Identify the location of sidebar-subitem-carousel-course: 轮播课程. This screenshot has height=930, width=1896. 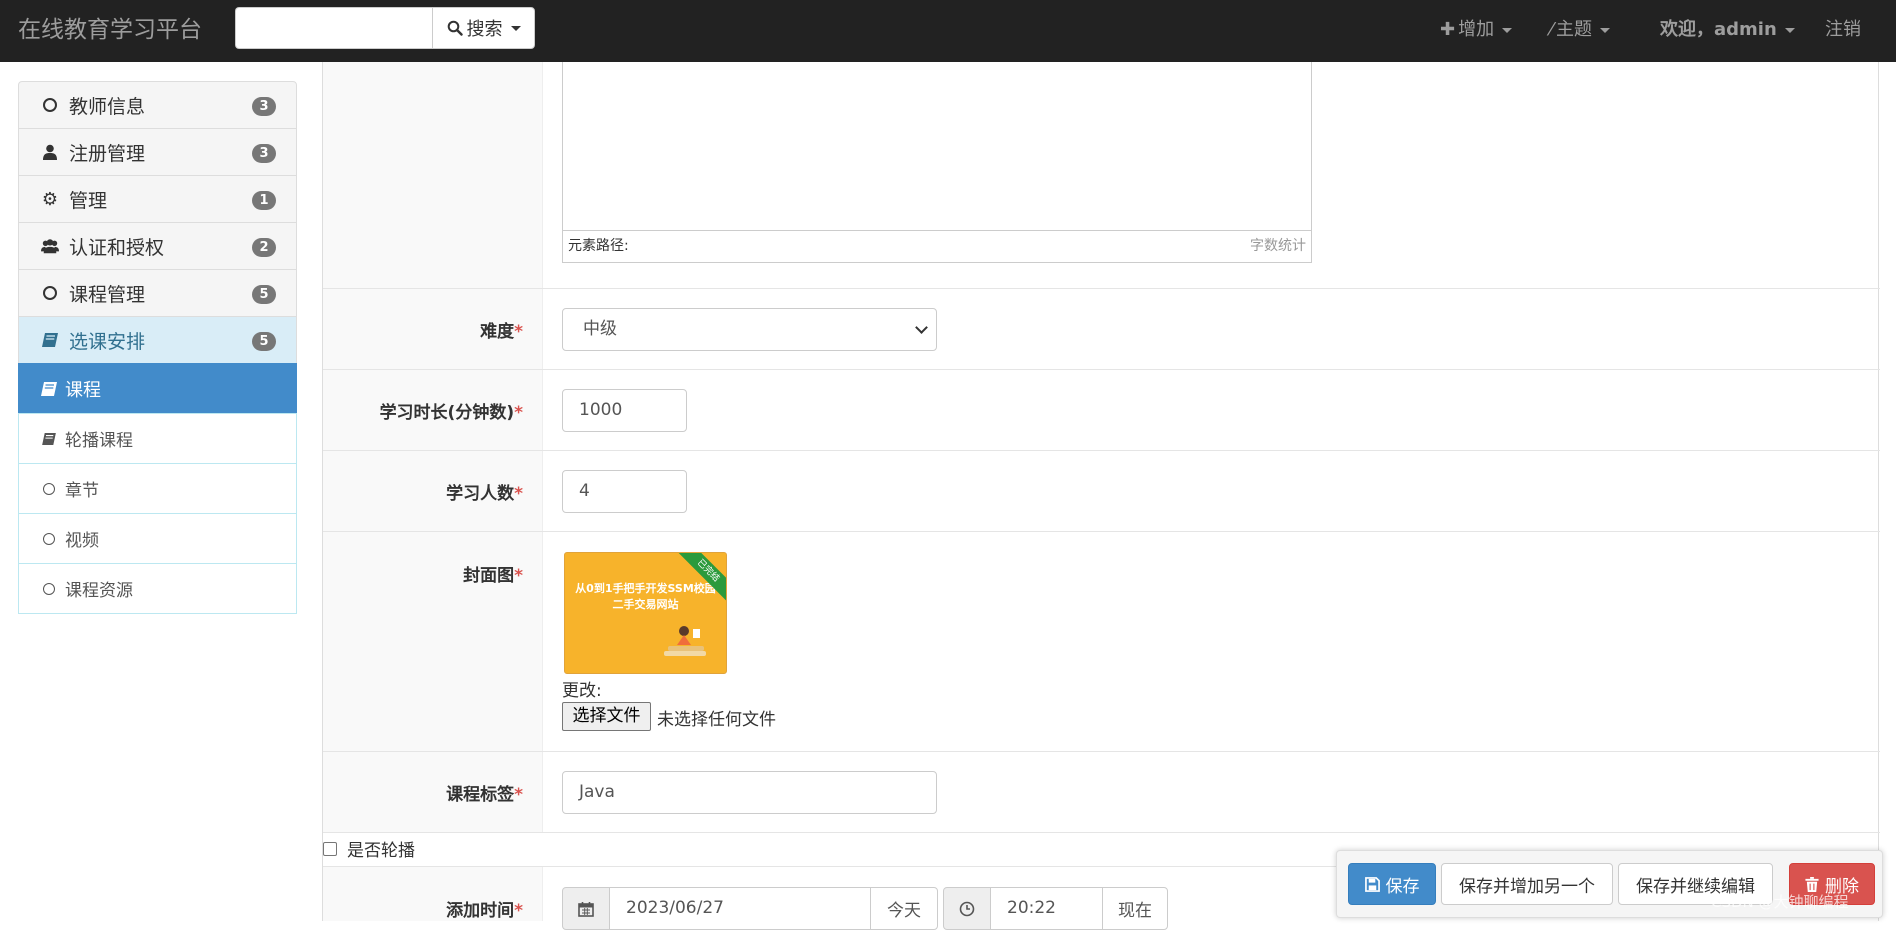
(157, 438).